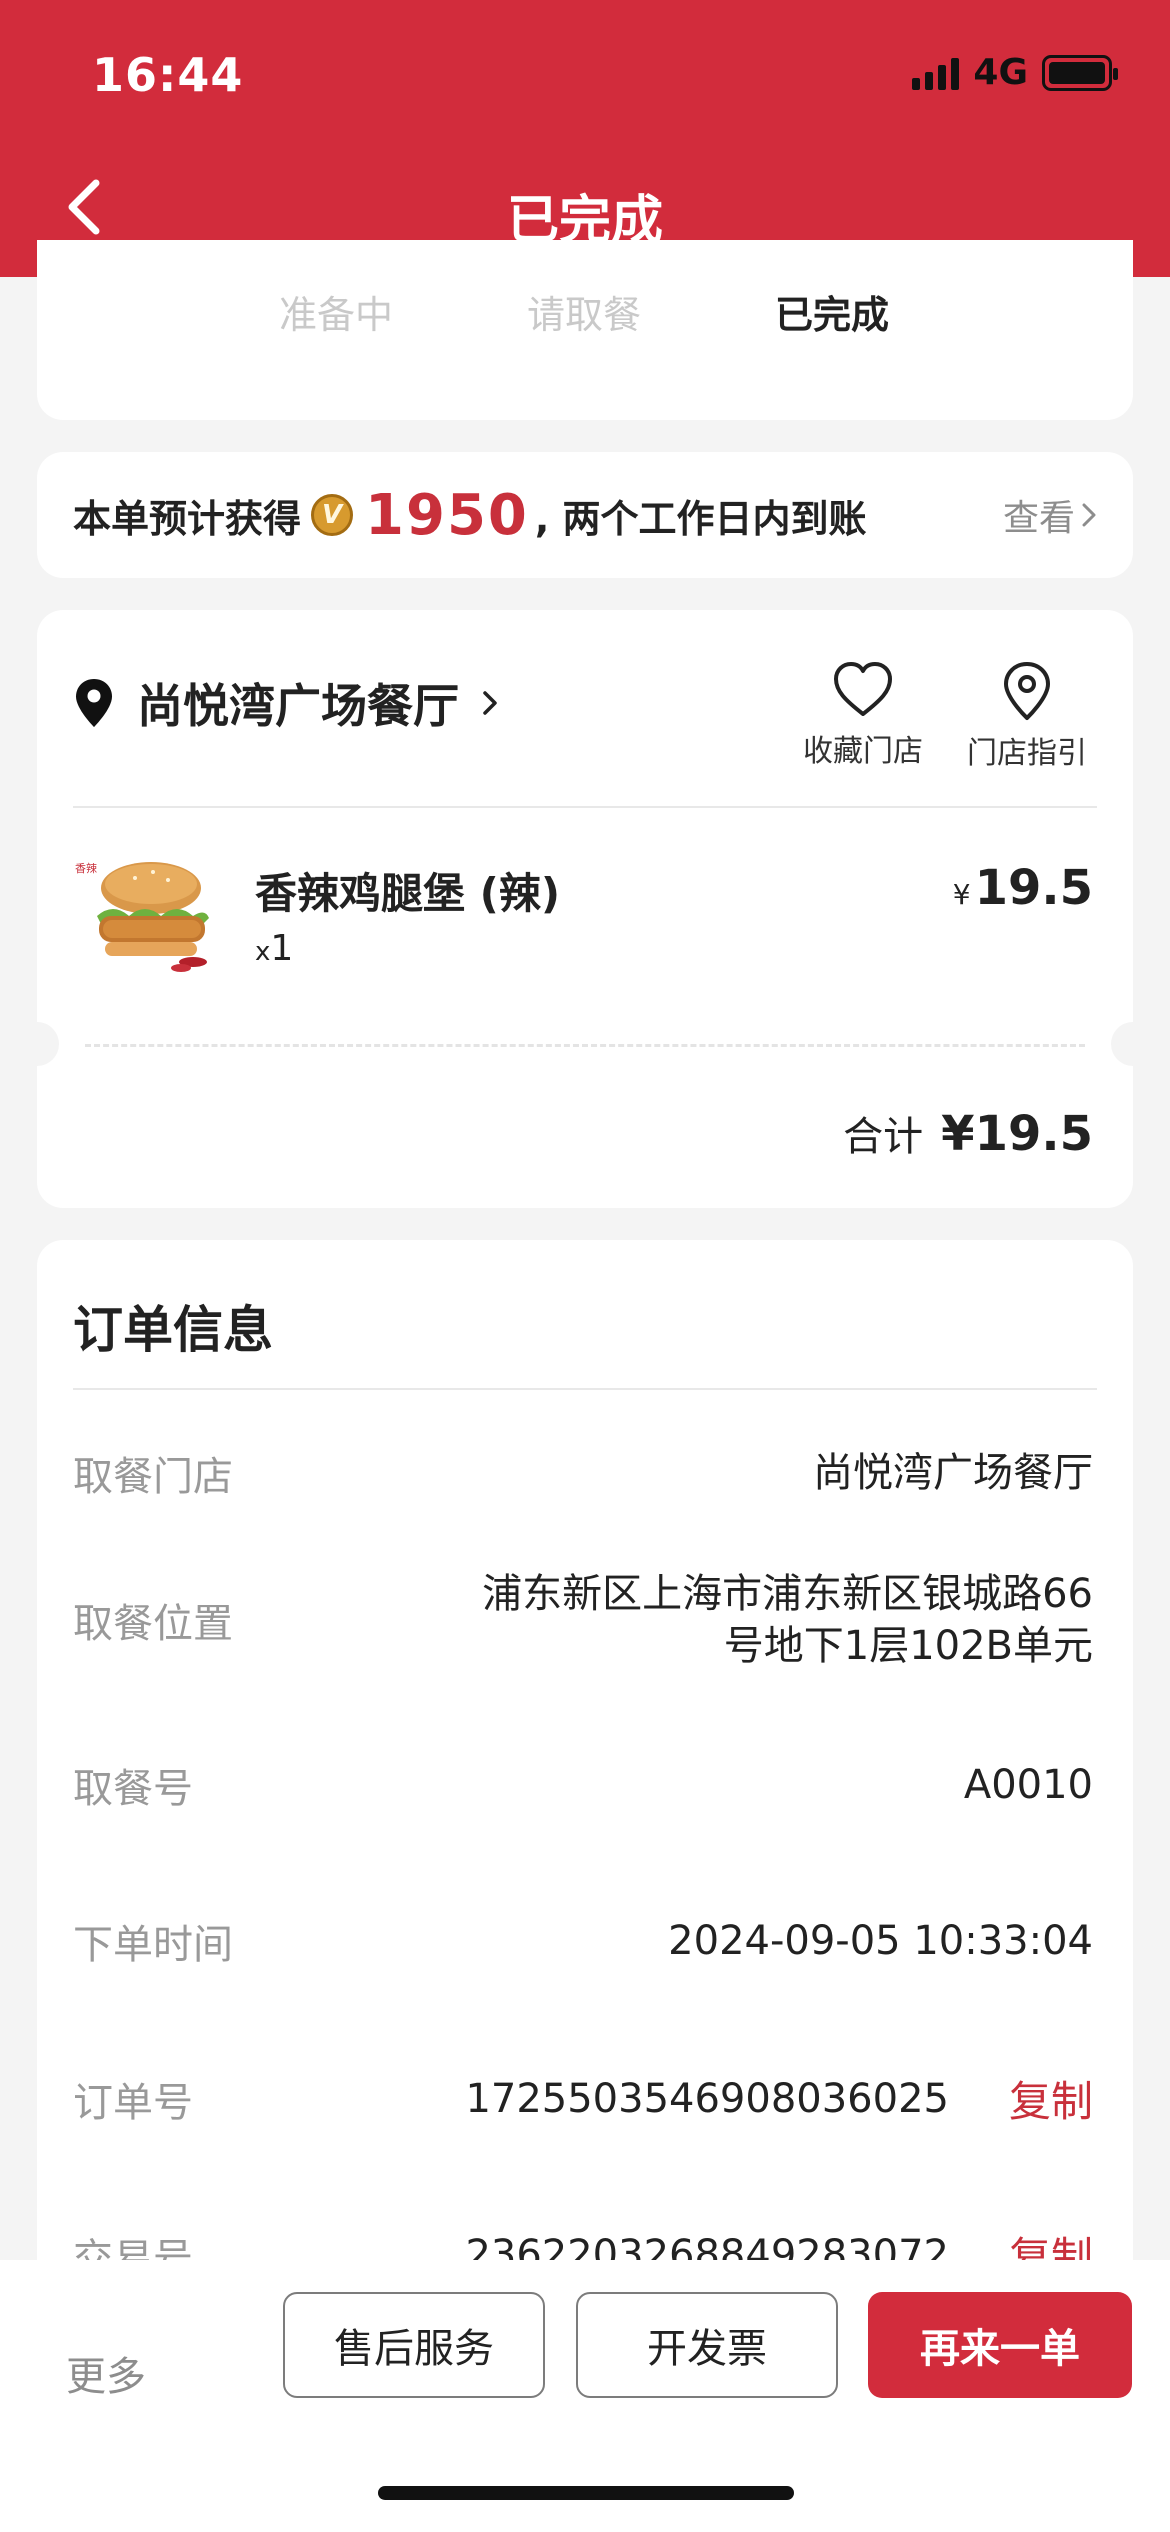 The image size is (1170, 2532). I want to click on step-ready-pickup: 请取餐, so click(584, 315).